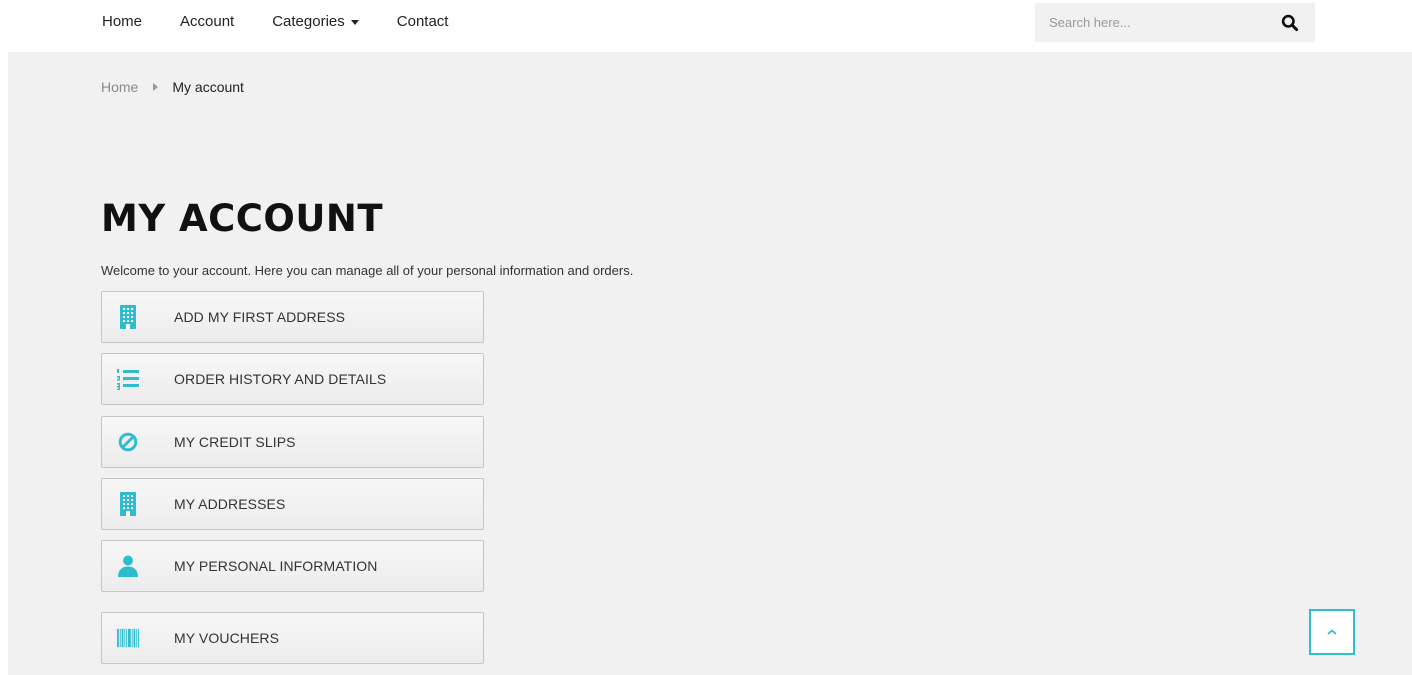 This screenshot has height=675, width=1412. What do you see at coordinates (128, 379) in the screenshot?
I see `numbered-list-icon` at bounding box center [128, 379].